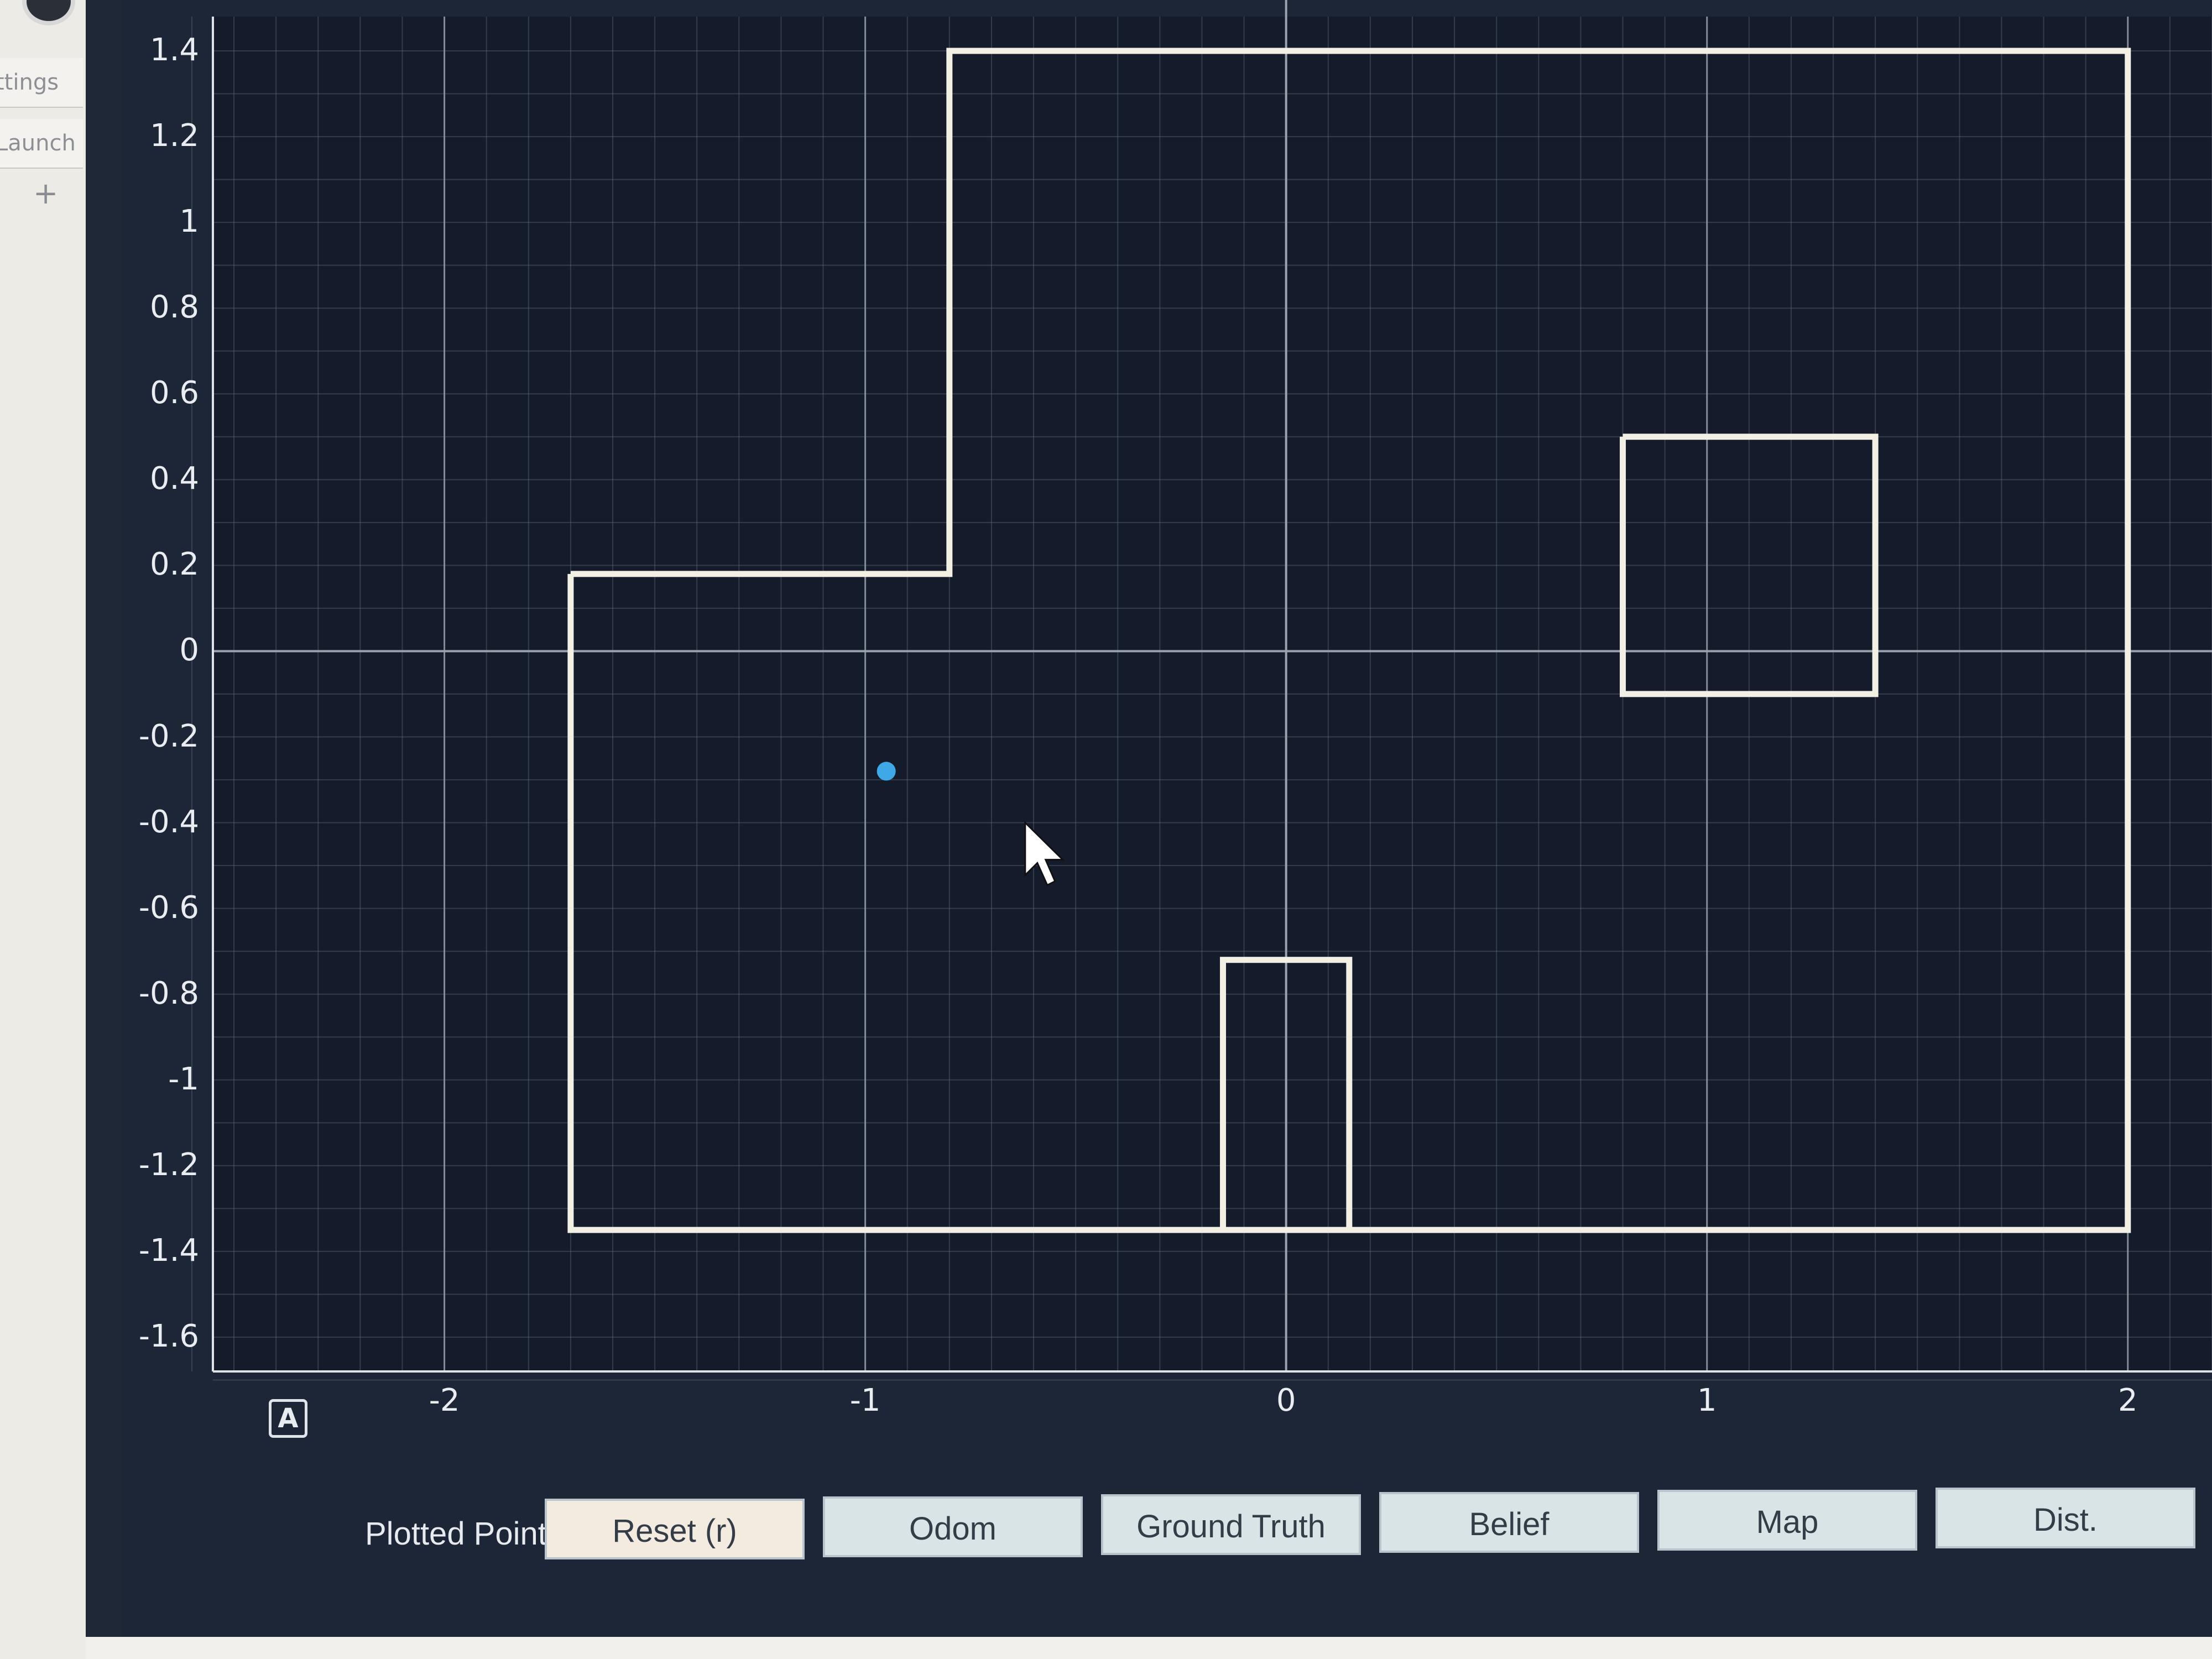 Image resolution: width=2212 pixels, height=1659 pixels. I want to click on y-tick-label: 0.4, so click(174, 479).